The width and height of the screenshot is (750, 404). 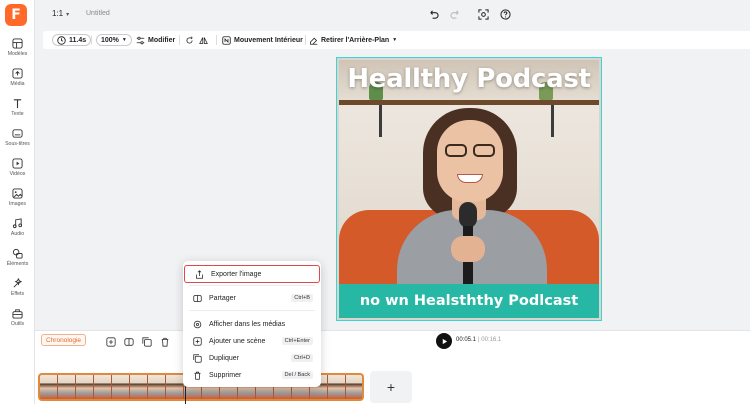 What do you see at coordinates (78, 40) in the screenshot?
I see `duration-value: 11.4s` at bounding box center [78, 40].